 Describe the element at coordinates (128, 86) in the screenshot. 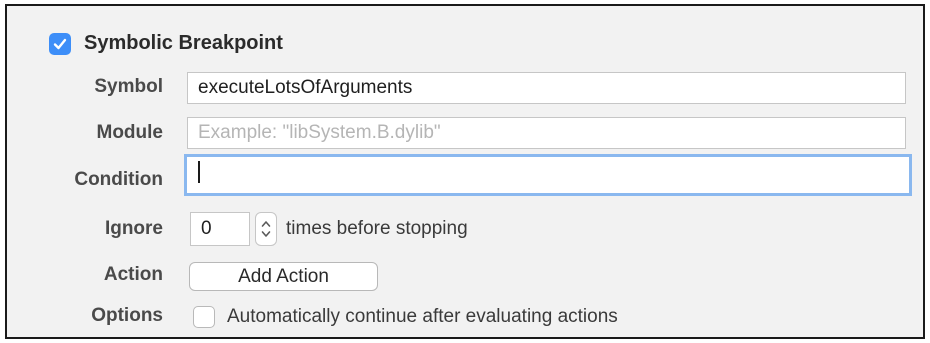

I see `symbol-label: Symbol` at that location.